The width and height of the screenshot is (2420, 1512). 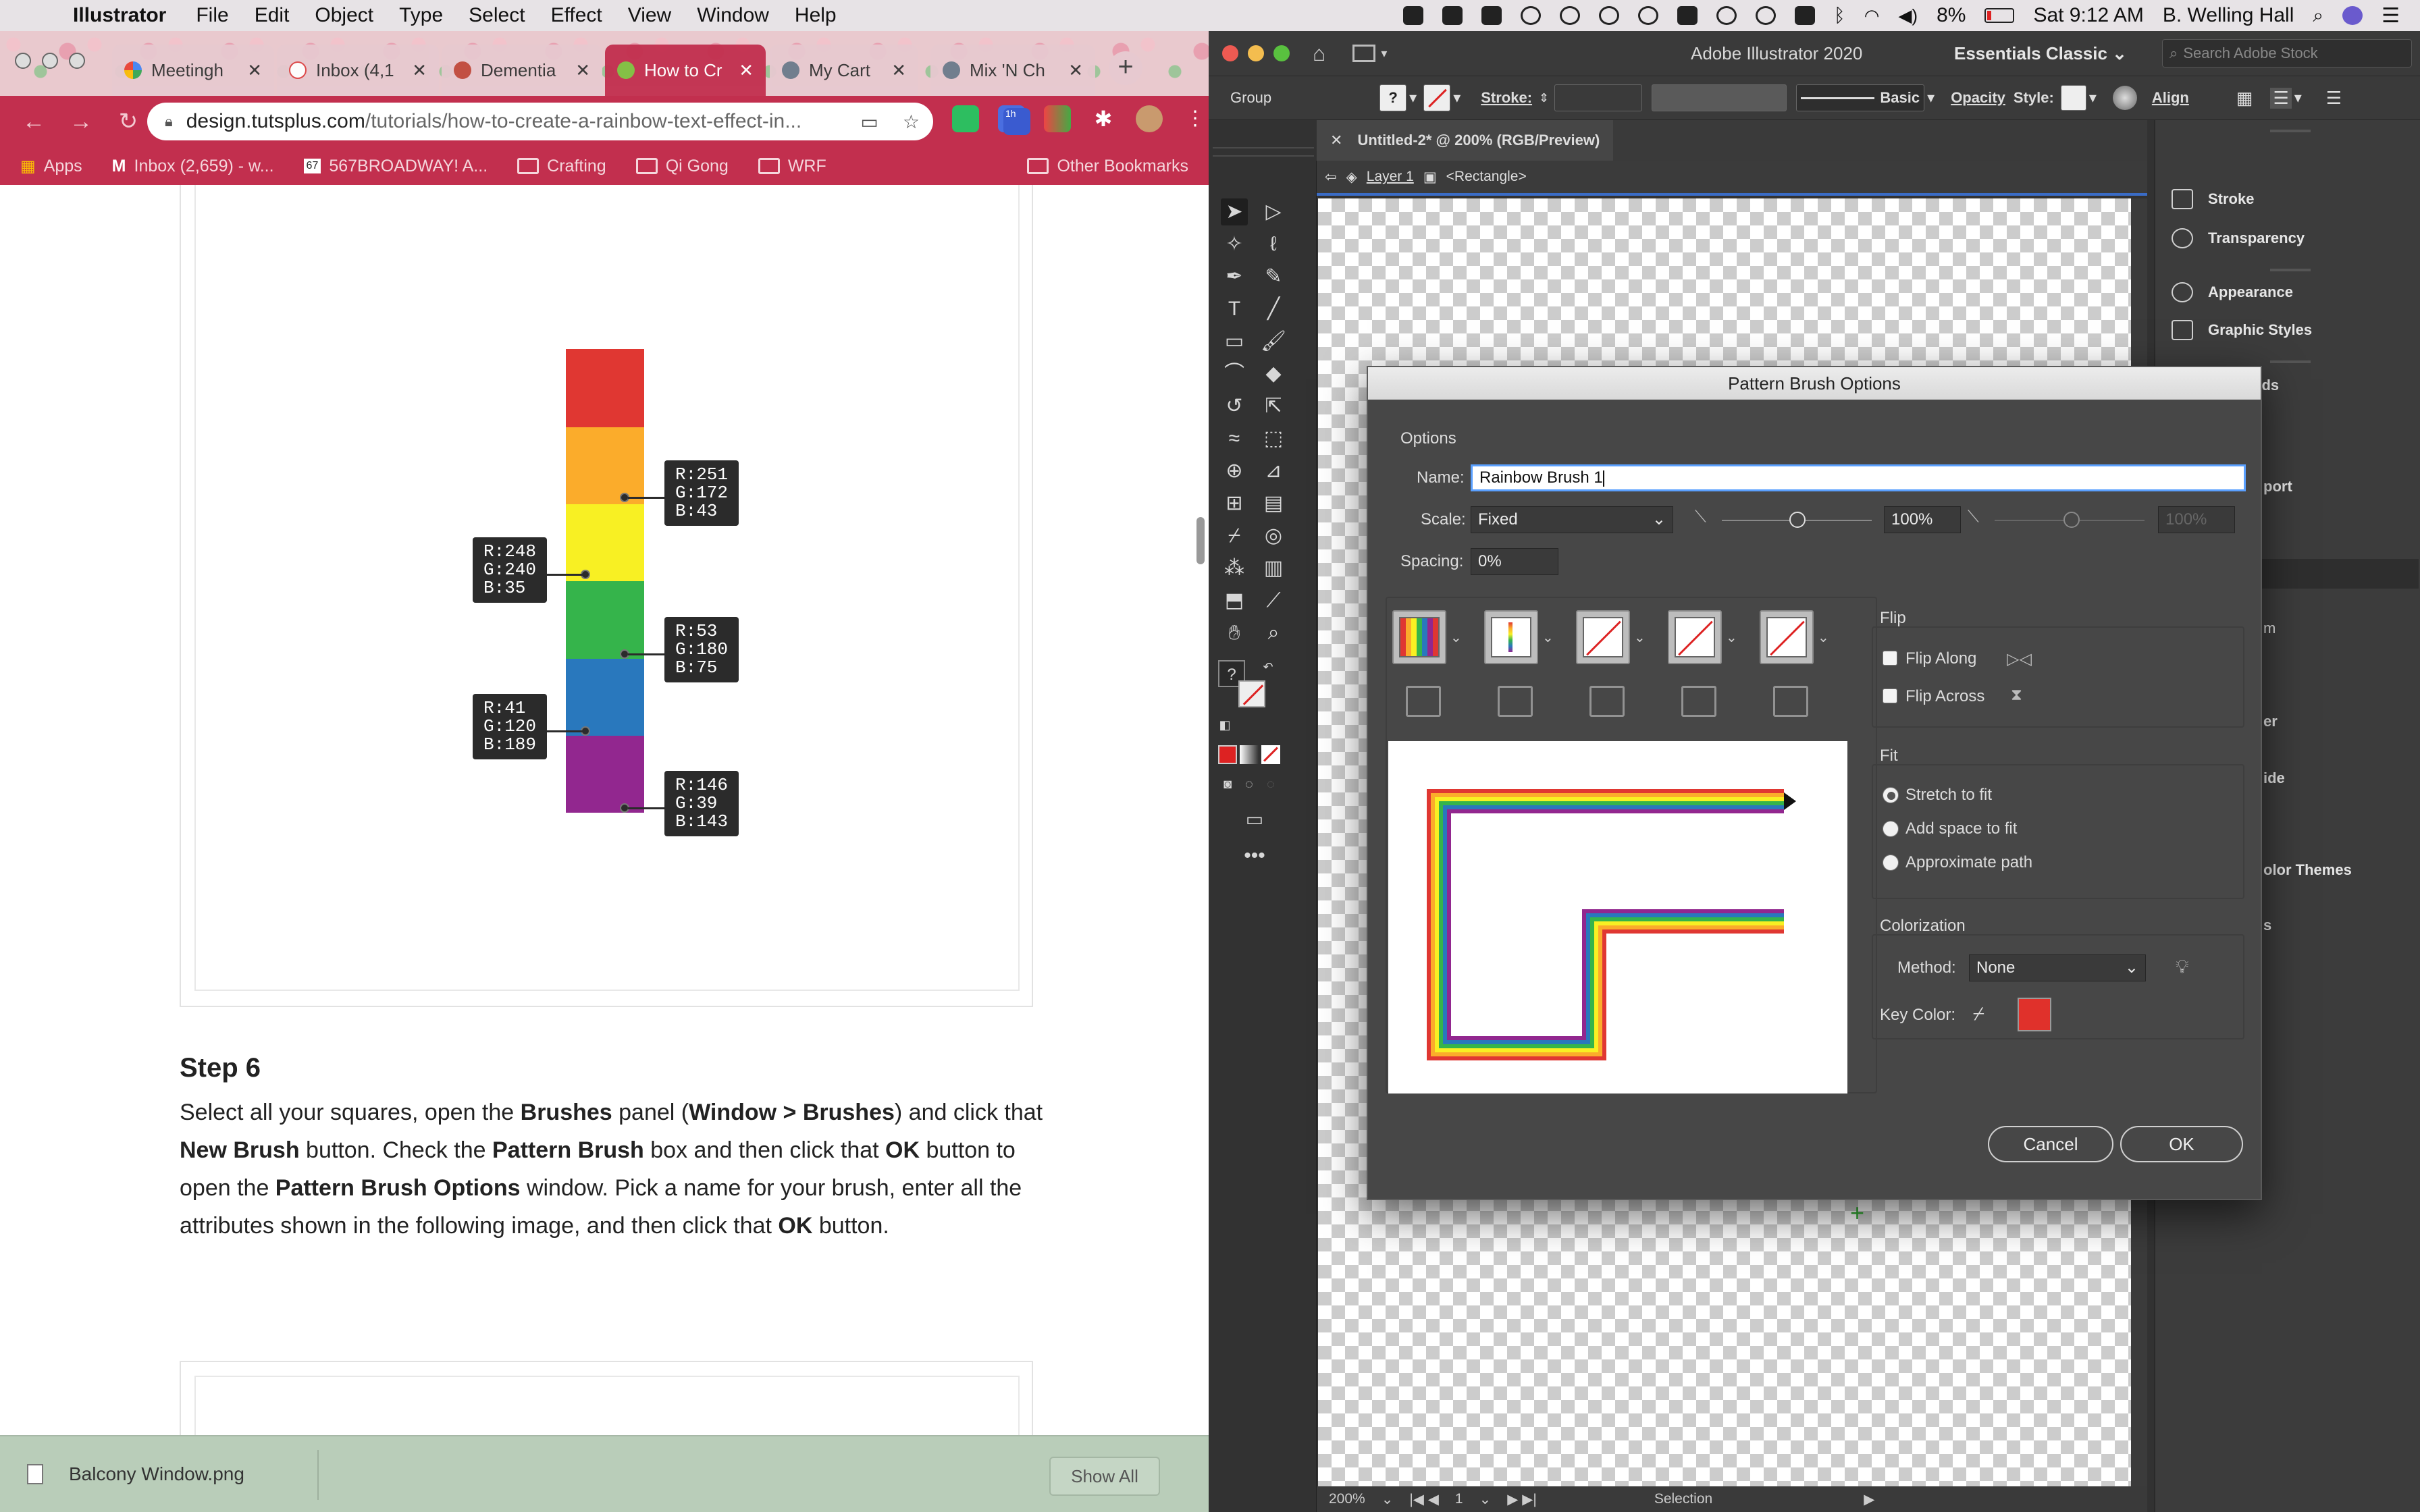 What do you see at coordinates (2244, 98) in the screenshot?
I see `transform-icon: ▦` at bounding box center [2244, 98].